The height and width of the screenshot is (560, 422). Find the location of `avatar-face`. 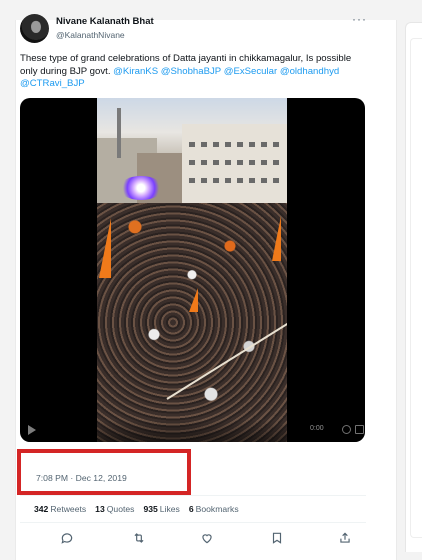

avatar-face is located at coordinates (36, 27).